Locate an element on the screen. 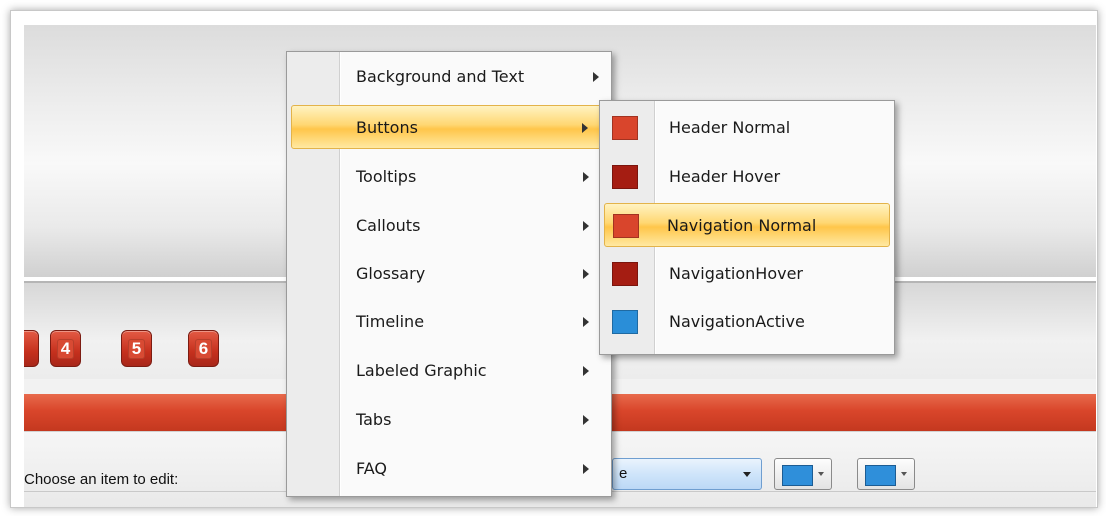  submenu-item-navigation-normal: Navigation Normal is located at coordinates (747, 225).